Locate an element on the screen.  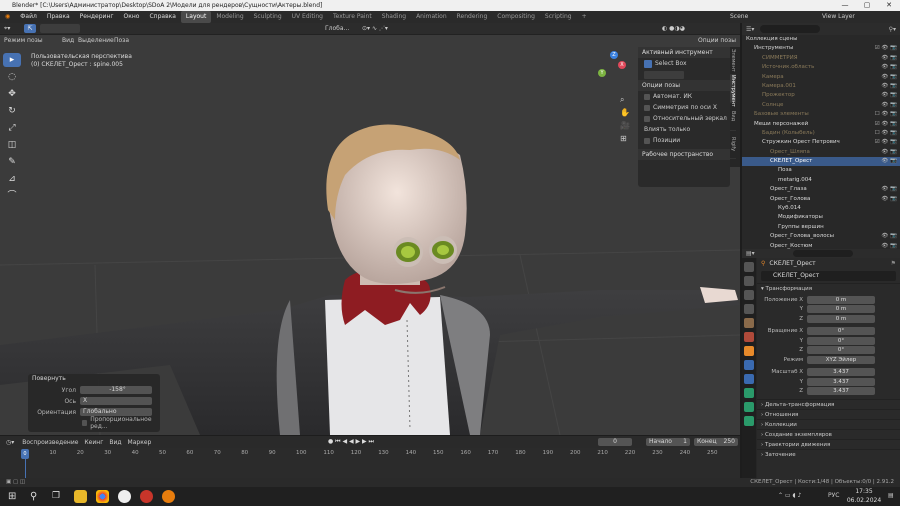
tab-compositing: Compositing is located at coordinates (516, 17).